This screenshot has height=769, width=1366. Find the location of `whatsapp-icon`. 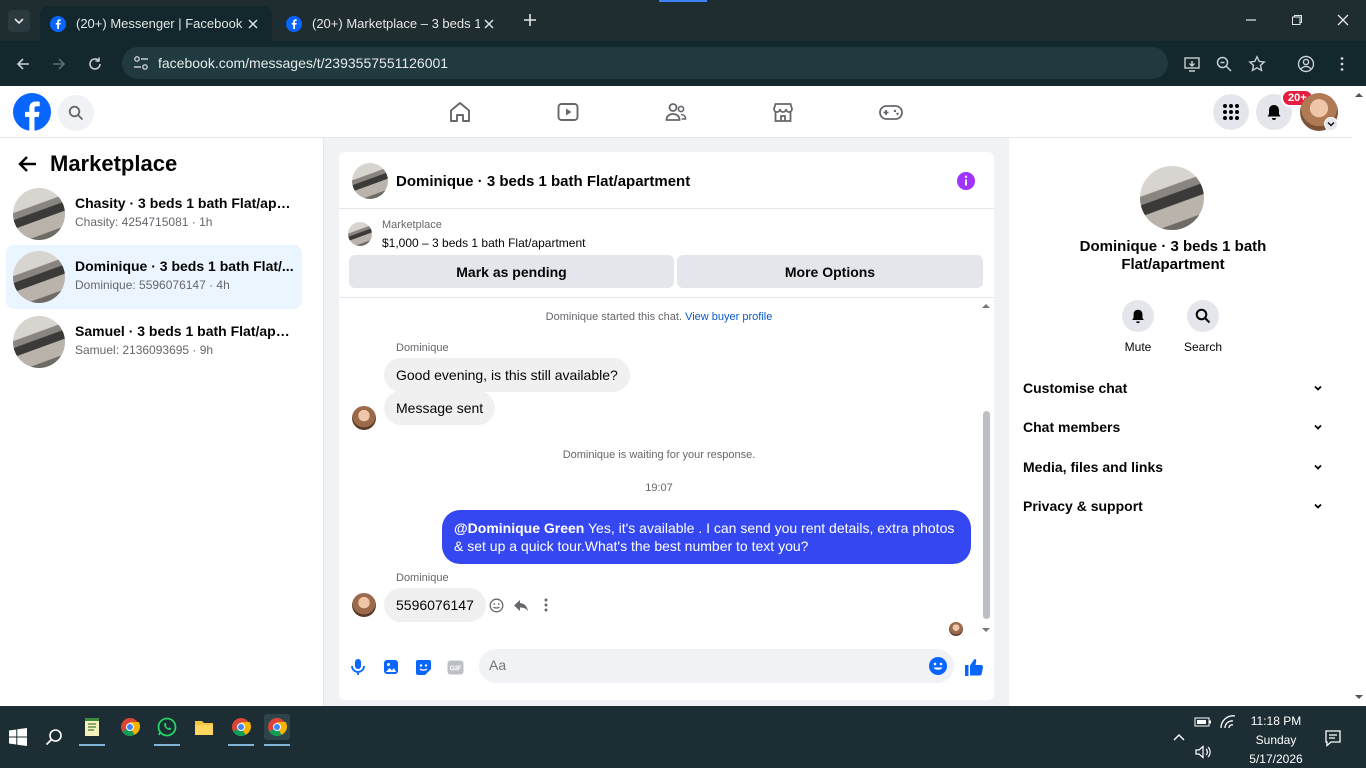

whatsapp-icon is located at coordinates (167, 727).